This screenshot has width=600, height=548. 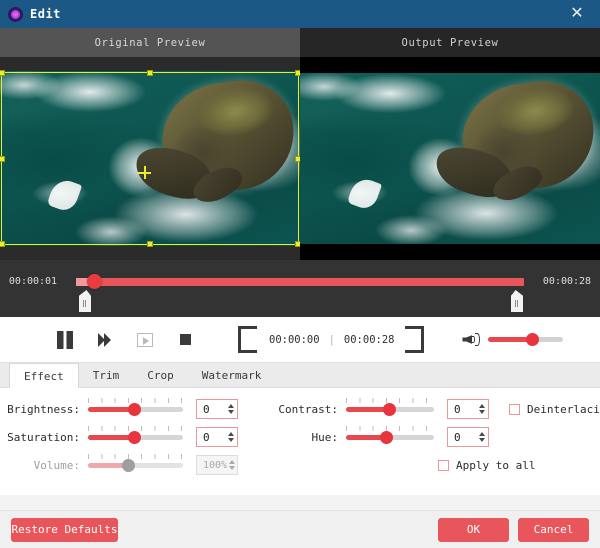 I want to click on time-display: 00:00:00 | 00:00:28, so click(x=331, y=340).